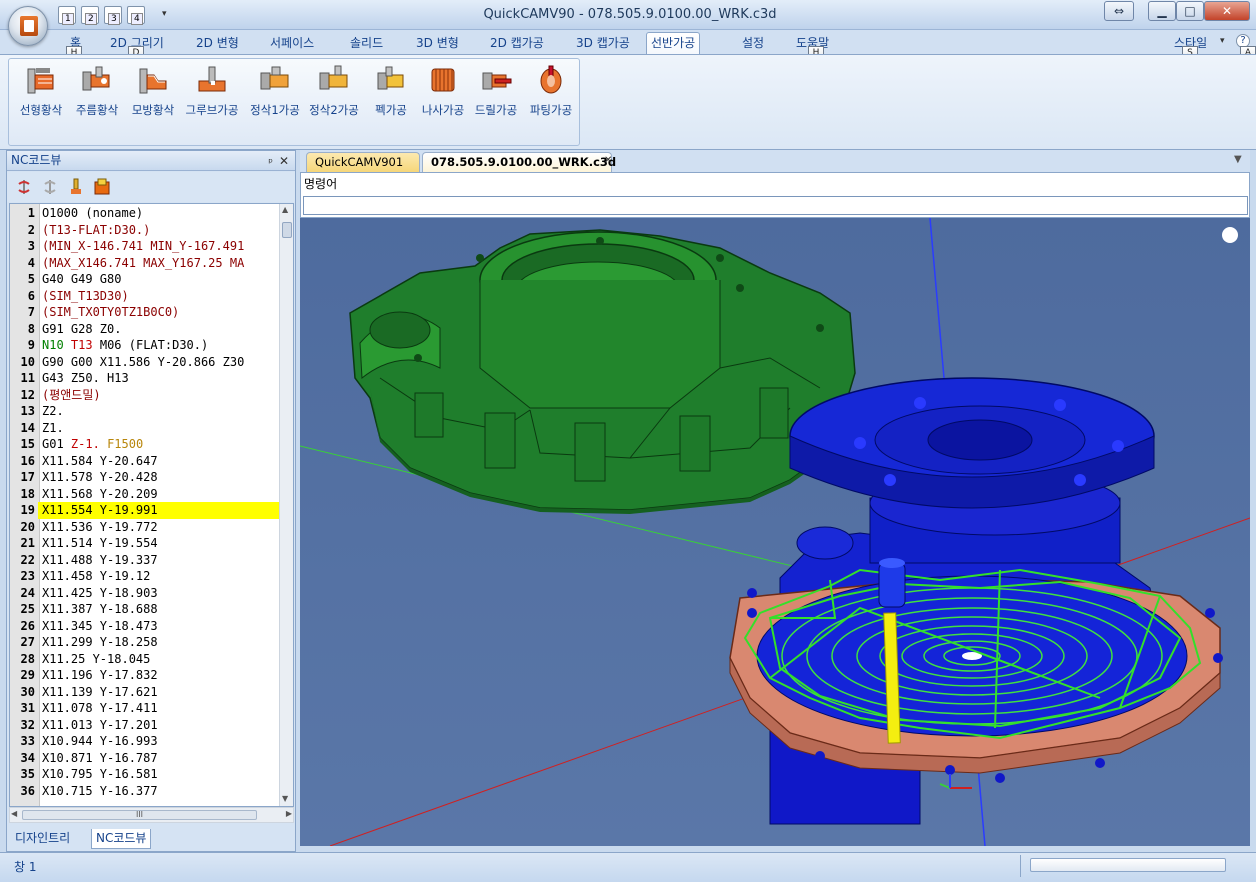 The width and height of the screenshot is (1256, 882). What do you see at coordinates (285, 798) in the screenshot?
I see `scroll-down-icon: ▼` at bounding box center [285, 798].